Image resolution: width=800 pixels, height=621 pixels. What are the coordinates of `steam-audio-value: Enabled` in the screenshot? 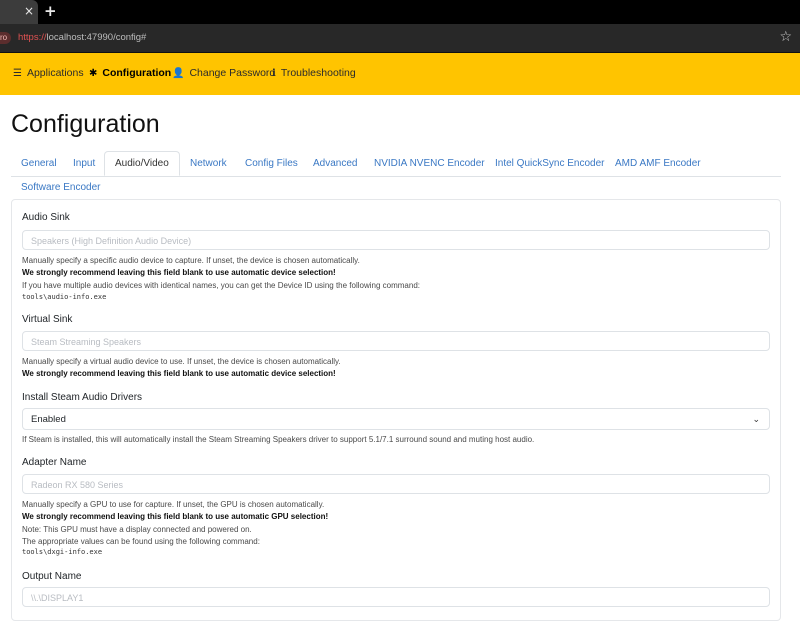 It's located at (48, 419).